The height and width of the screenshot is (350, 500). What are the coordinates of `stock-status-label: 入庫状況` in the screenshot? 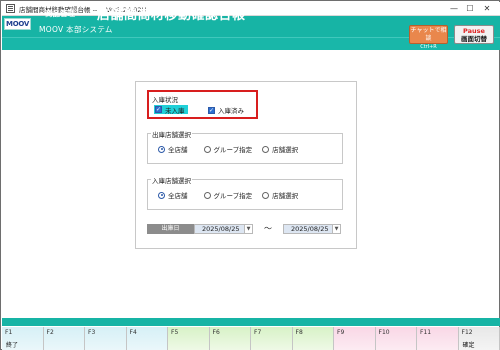 It's located at (165, 100).